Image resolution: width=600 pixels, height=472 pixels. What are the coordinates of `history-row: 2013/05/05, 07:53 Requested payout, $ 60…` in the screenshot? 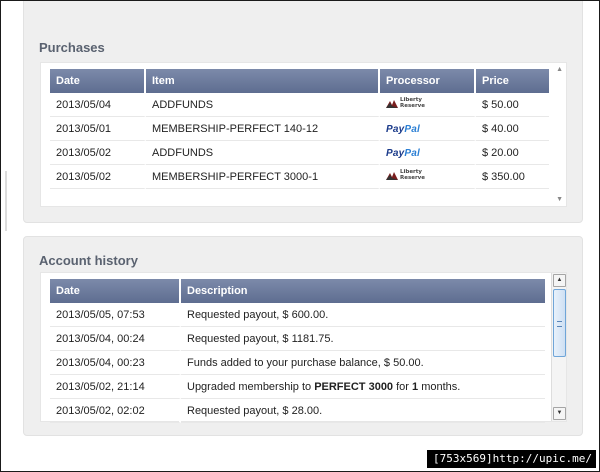 It's located at (297, 315).